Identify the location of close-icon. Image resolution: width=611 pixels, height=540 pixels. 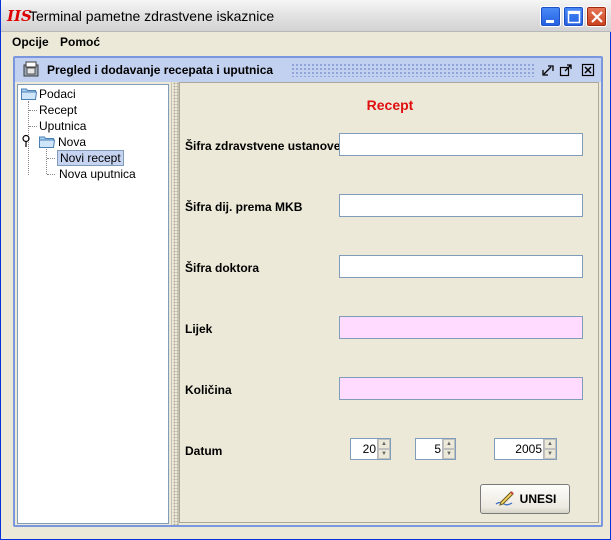
(597, 17).